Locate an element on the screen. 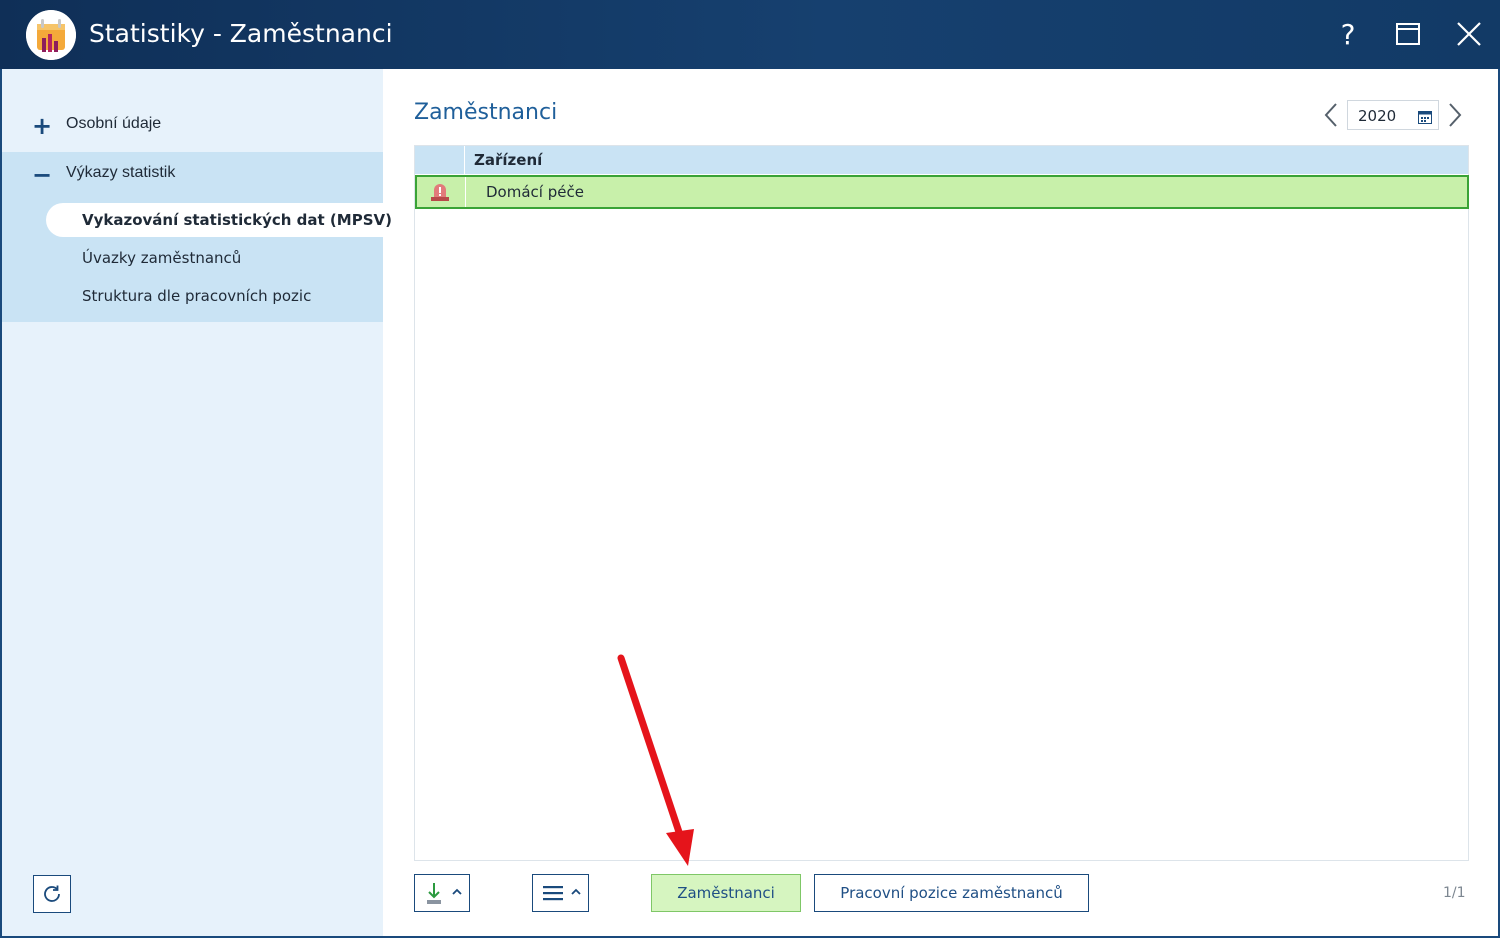 The height and width of the screenshot is (938, 1500). options-menu-button is located at coordinates (560, 893).